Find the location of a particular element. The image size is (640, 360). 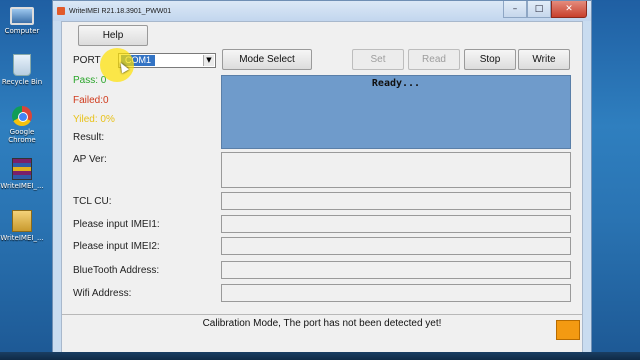

tcl-cu-field is located at coordinates (396, 201).